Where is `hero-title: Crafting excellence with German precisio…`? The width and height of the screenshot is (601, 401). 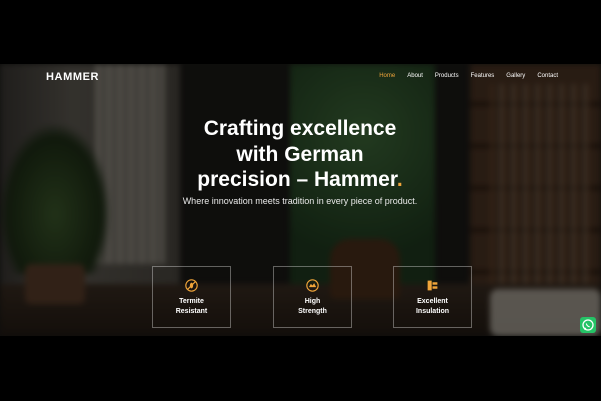 hero-title: Crafting excellence with German precisio… is located at coordinates (300, 154).